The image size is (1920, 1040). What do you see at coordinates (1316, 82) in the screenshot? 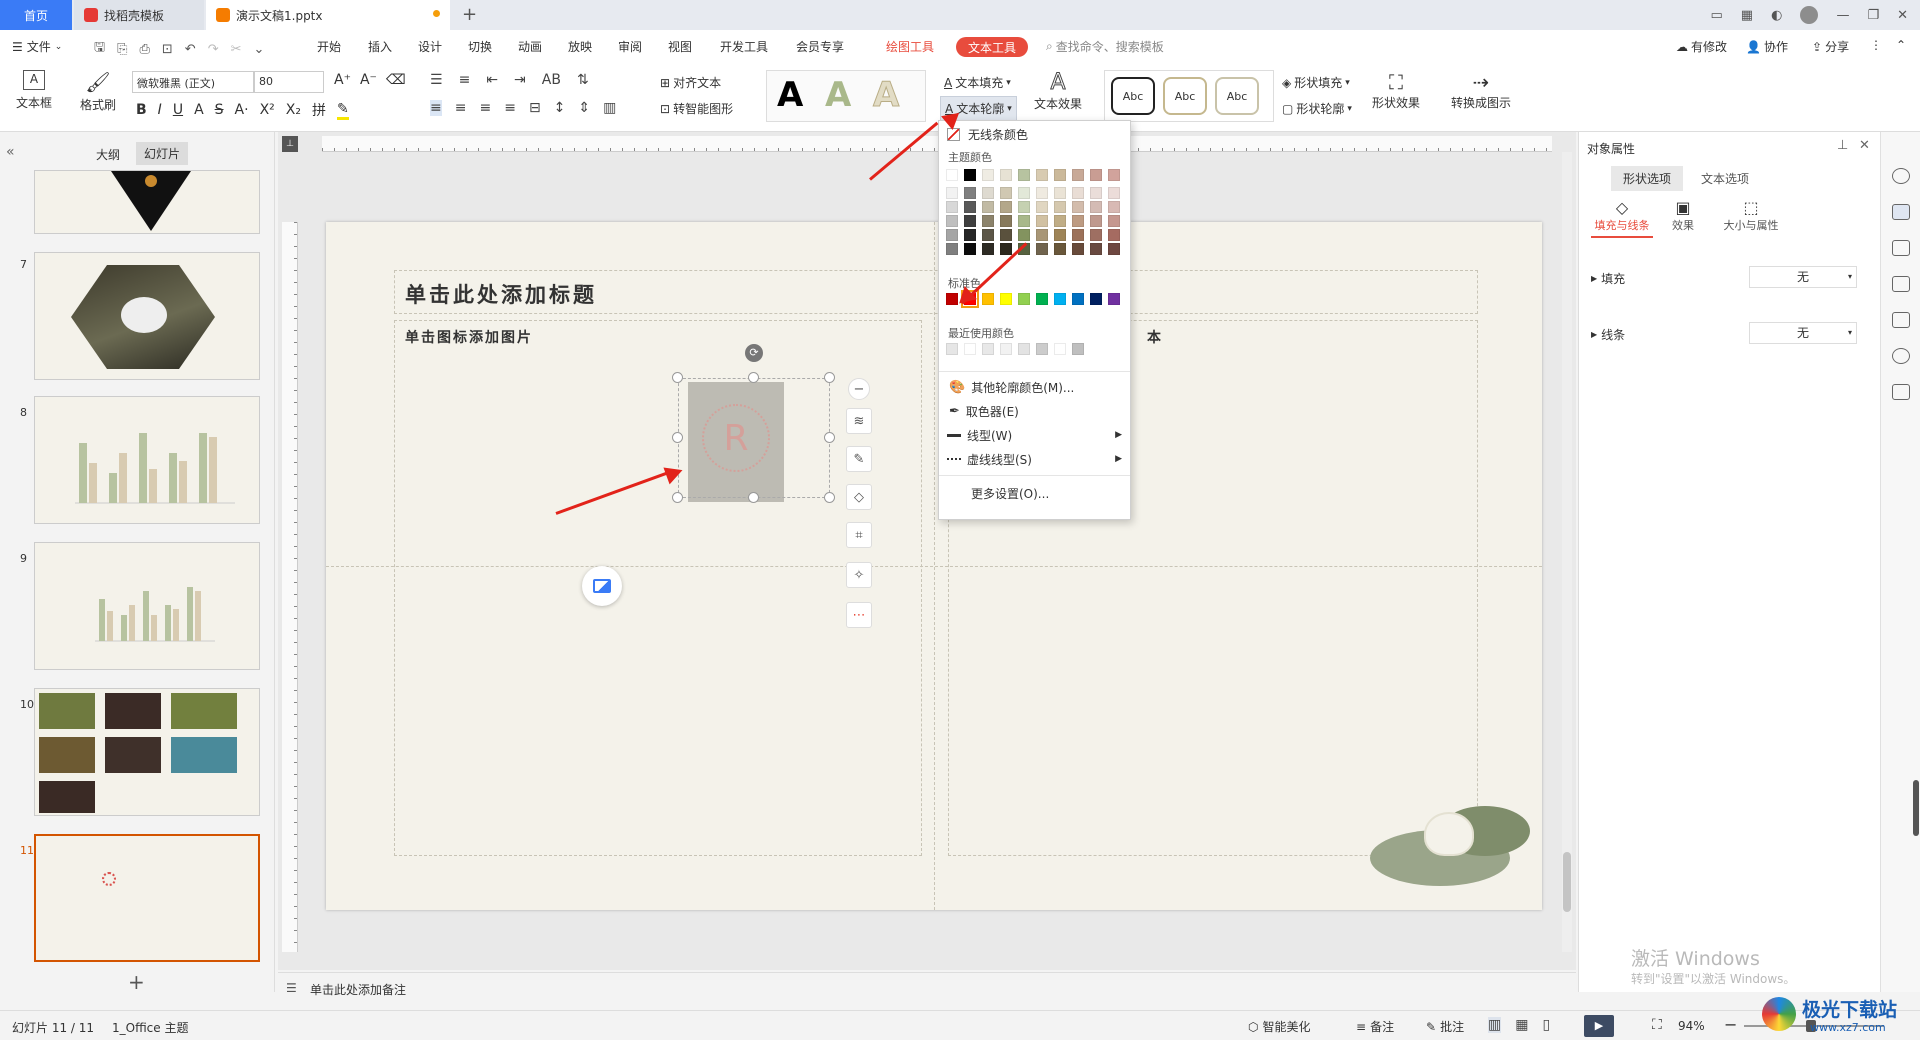
I see `shape-fill-button: ◈ 形状填充 ▾` at bounding box center [1316, 82].